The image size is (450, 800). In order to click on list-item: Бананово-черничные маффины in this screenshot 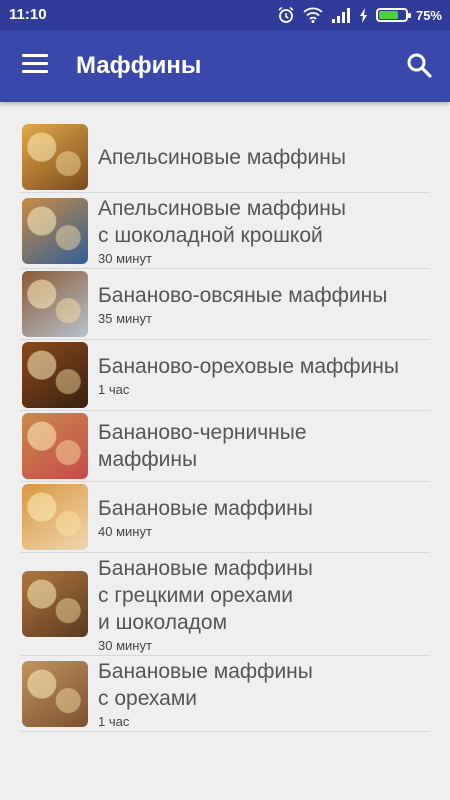, I will do `click(225, 446)`.